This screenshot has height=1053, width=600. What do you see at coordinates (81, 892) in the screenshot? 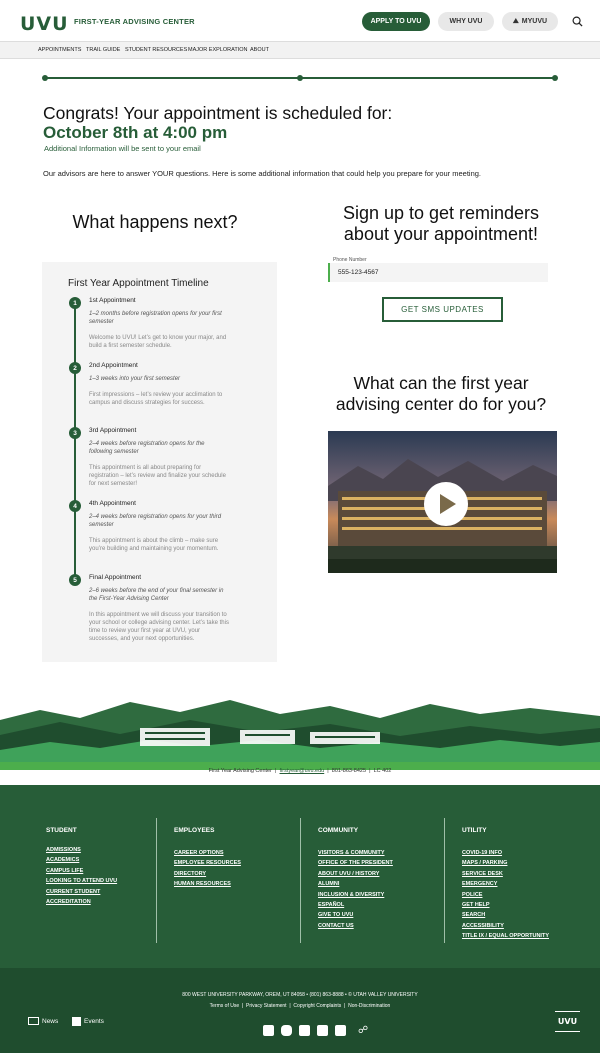
I see `footer-link: CURRENT STUDENT` at bounding box center [81, 892].